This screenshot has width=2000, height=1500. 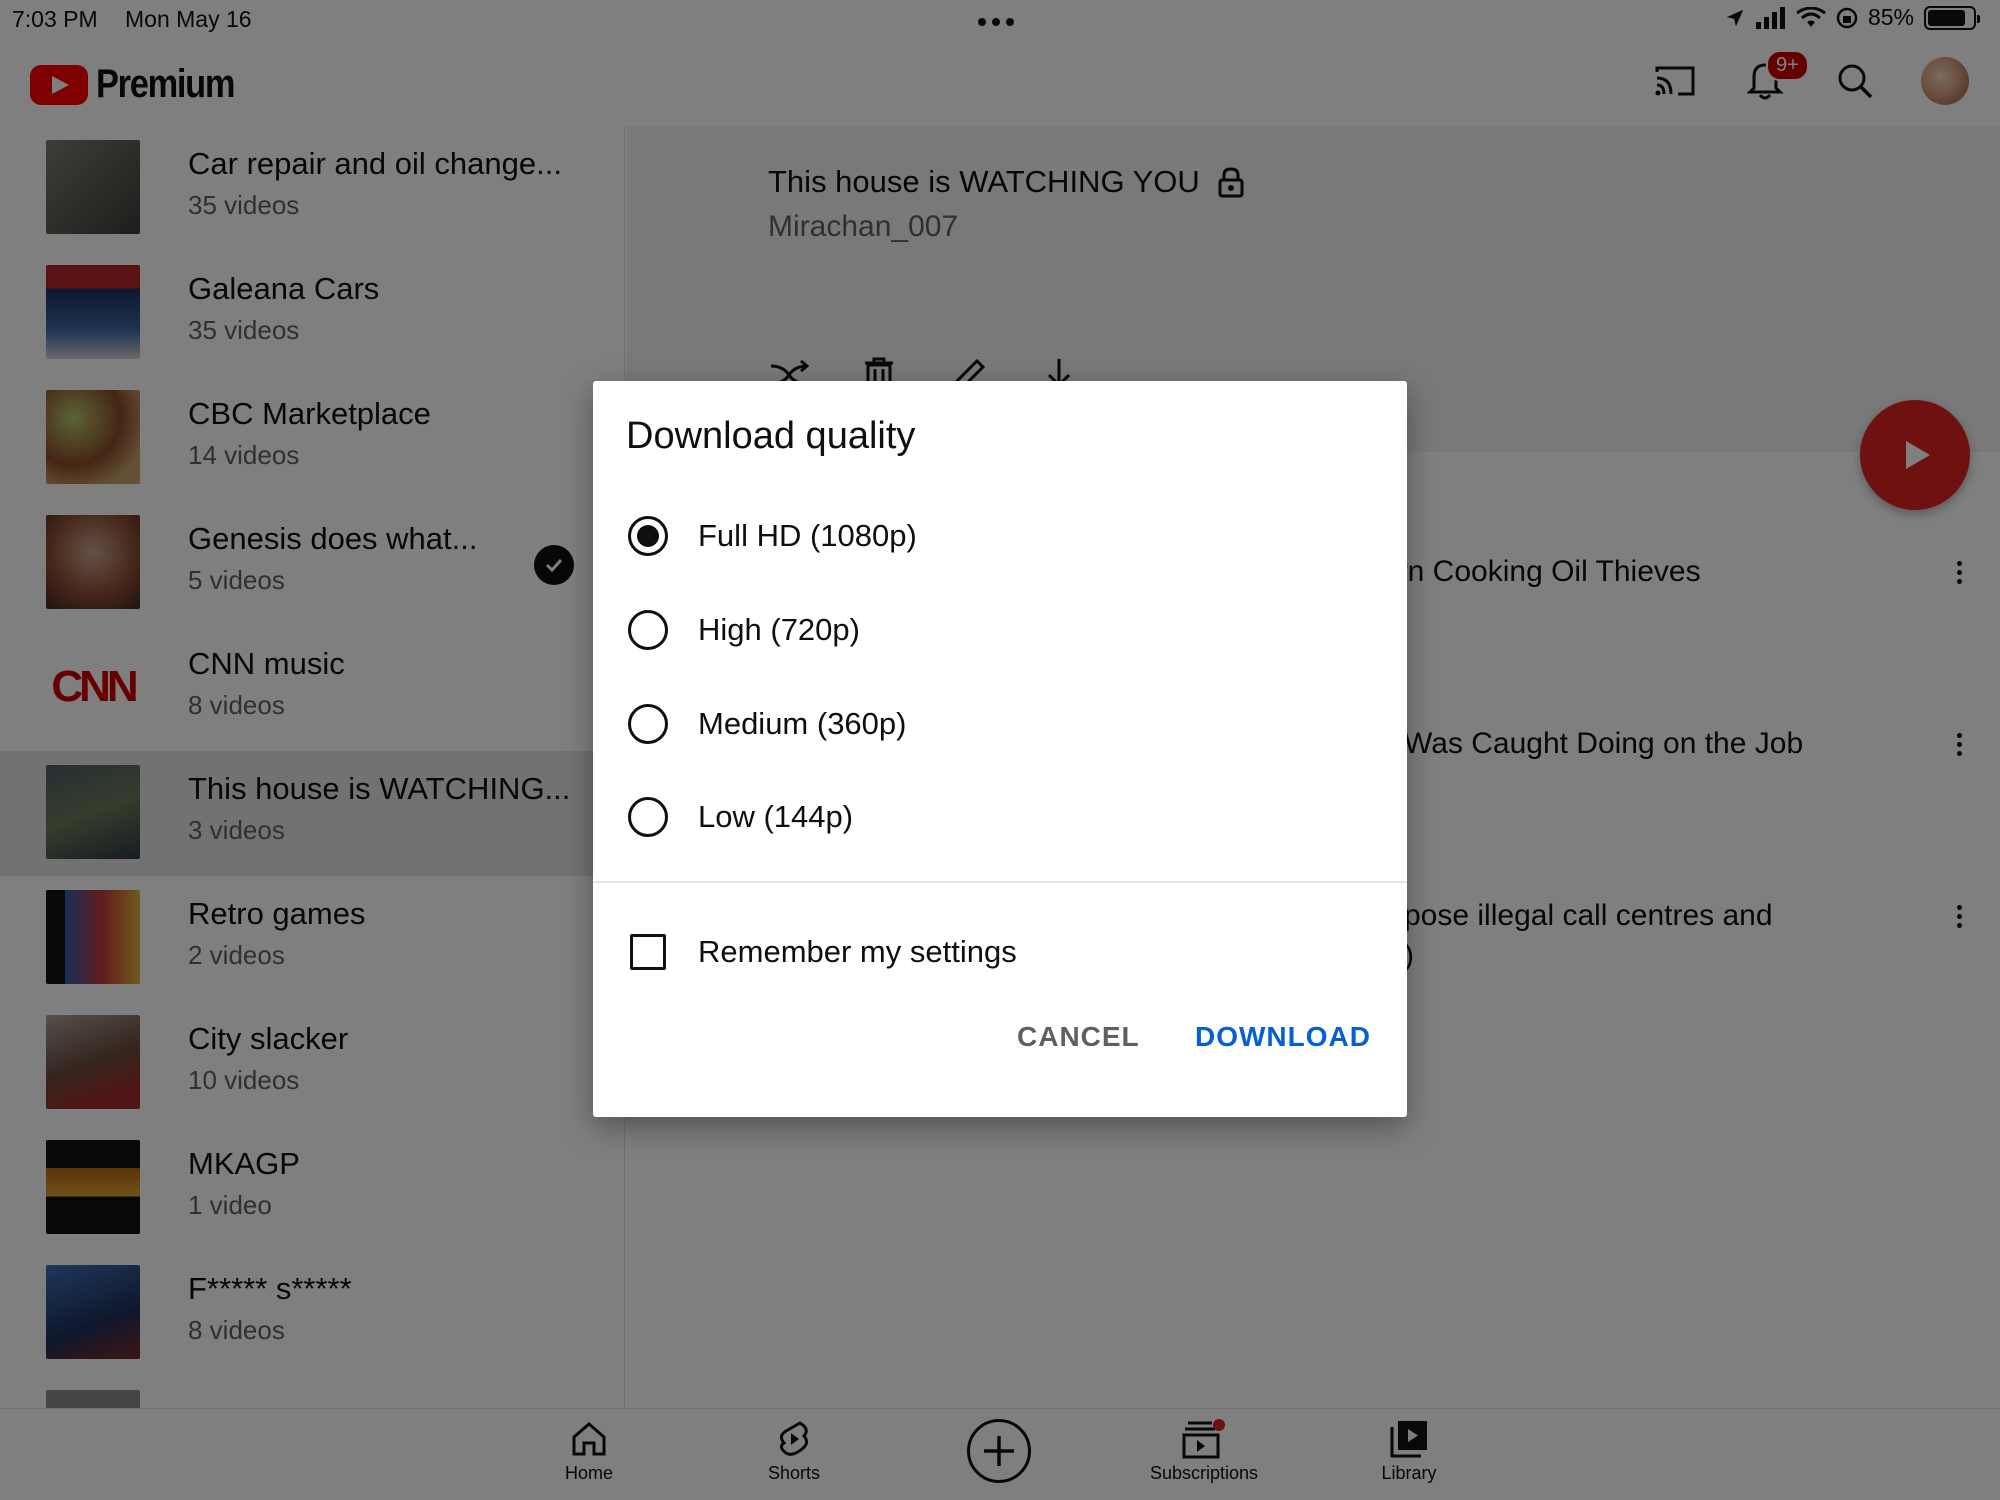 I want to click on quality-option-360p: Medium (360p), so click(x=996, y=724).